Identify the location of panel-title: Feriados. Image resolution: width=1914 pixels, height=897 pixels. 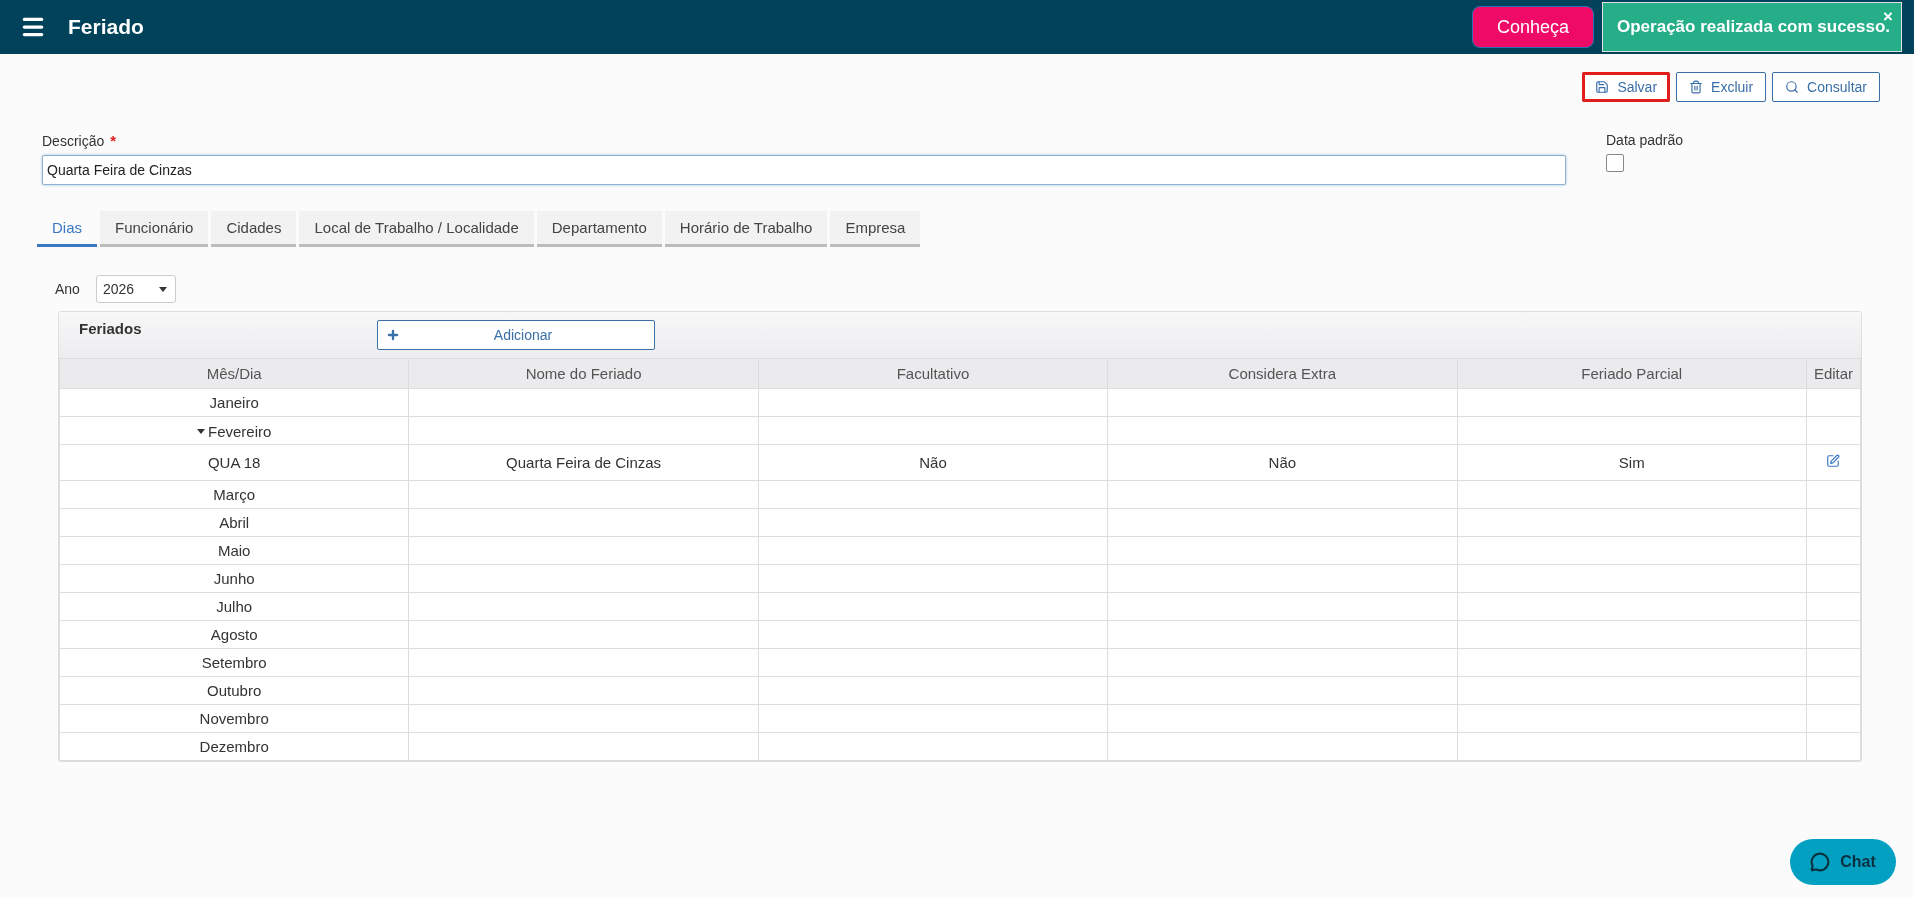
(111, 328).